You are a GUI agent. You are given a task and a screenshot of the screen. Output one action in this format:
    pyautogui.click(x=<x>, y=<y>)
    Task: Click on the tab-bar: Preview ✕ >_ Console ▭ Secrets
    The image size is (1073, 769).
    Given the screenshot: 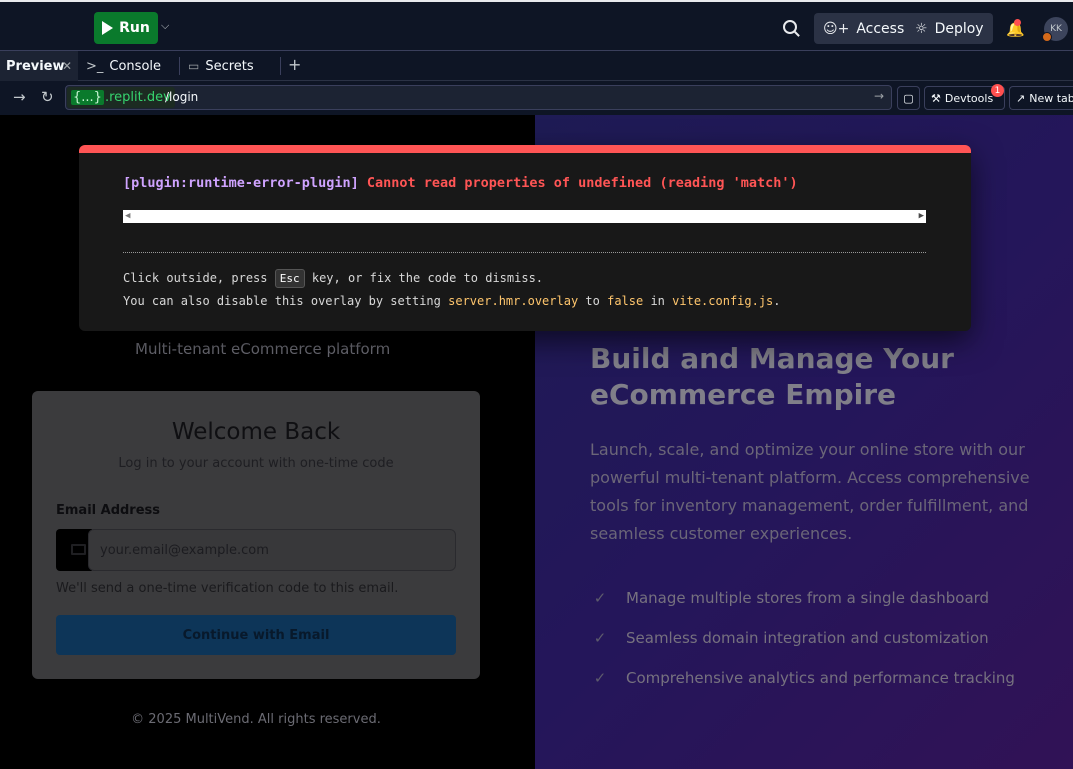 What is the action you would take?
    pyautogui.click(x=536, y=66)
    